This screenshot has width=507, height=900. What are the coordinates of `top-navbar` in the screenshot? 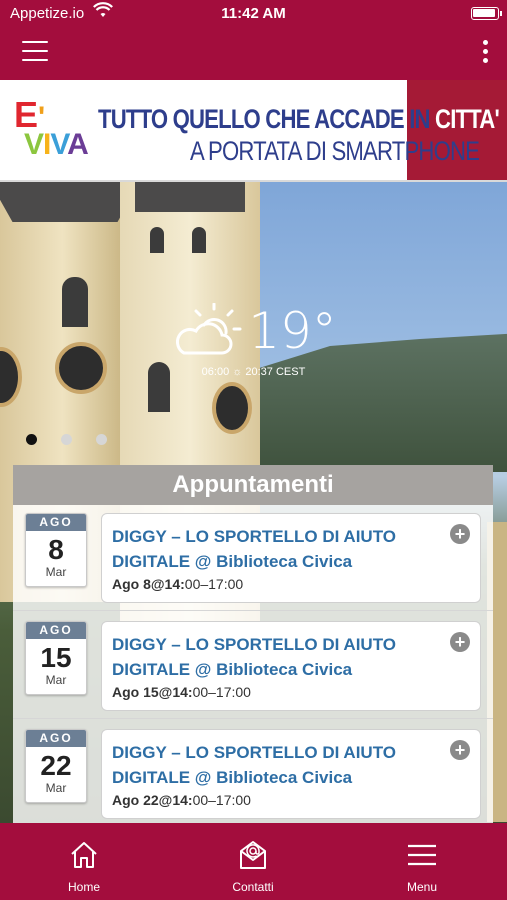 It's located at (253, 54).